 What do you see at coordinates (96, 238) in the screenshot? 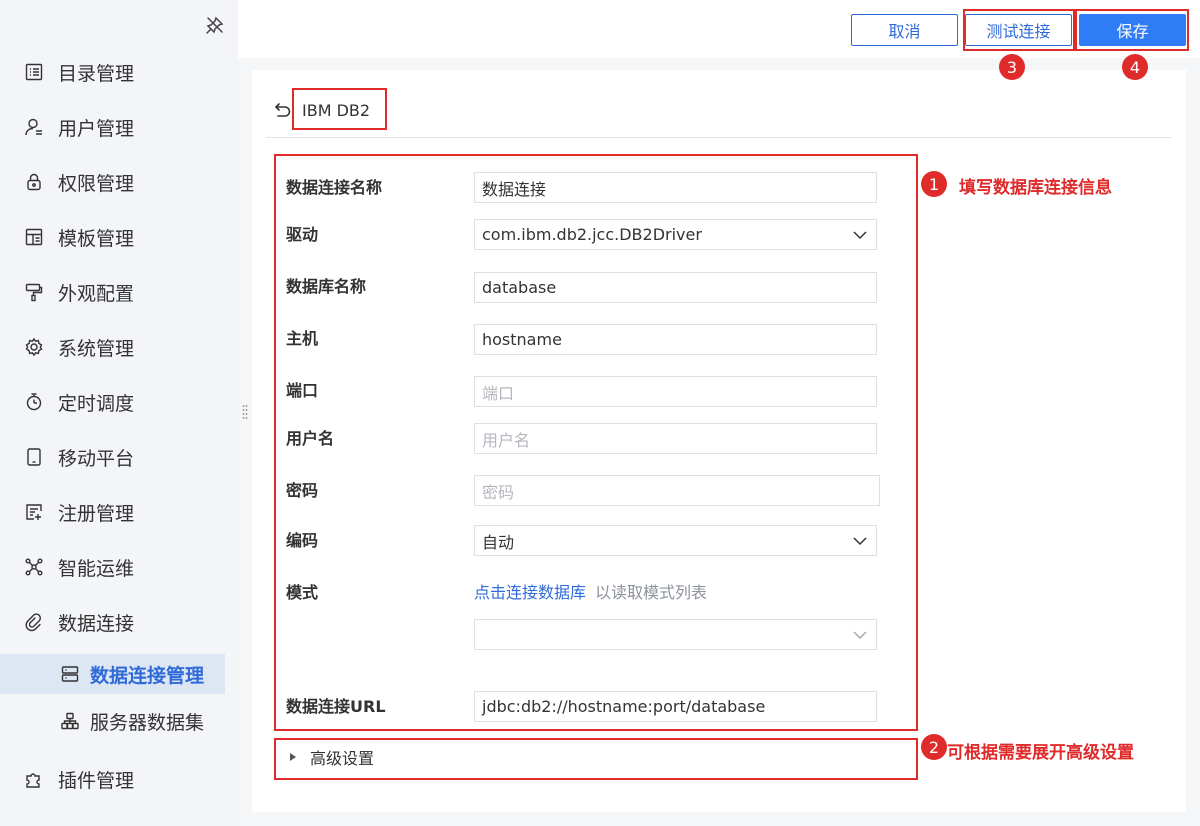
I see `sidebar-item-label: 模板管理` at bounding box center [96, 238].